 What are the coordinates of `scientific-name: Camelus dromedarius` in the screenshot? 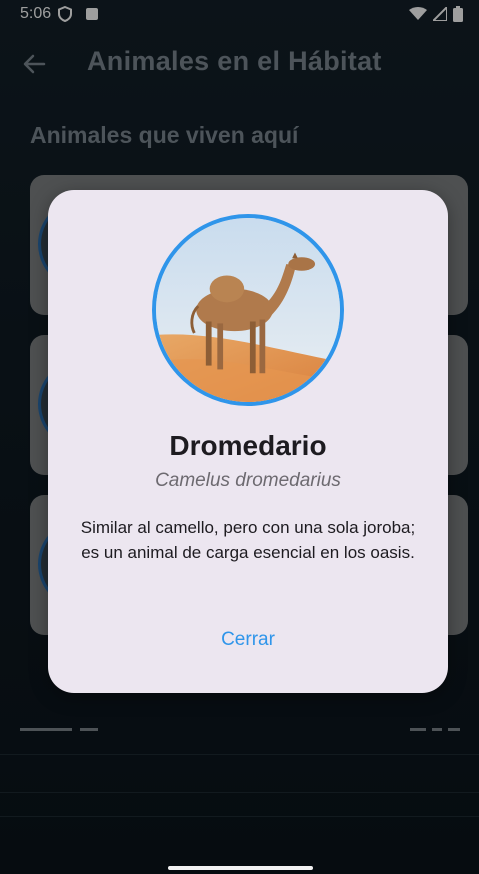 It's located at (248, 480).